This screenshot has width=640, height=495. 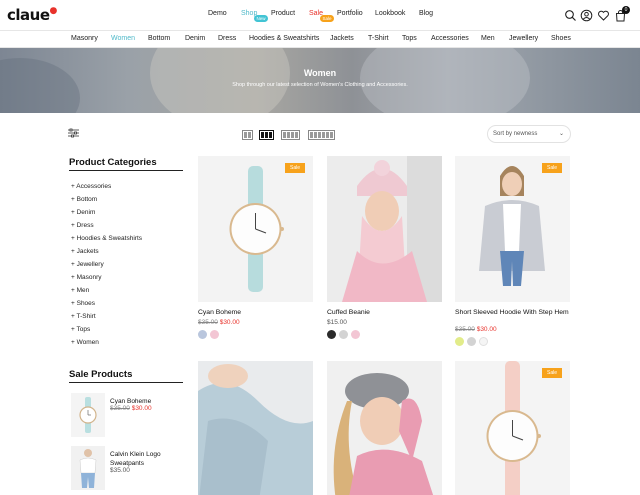 I want to click on cat-jackets: Jackets, so click(x=342, y=38).